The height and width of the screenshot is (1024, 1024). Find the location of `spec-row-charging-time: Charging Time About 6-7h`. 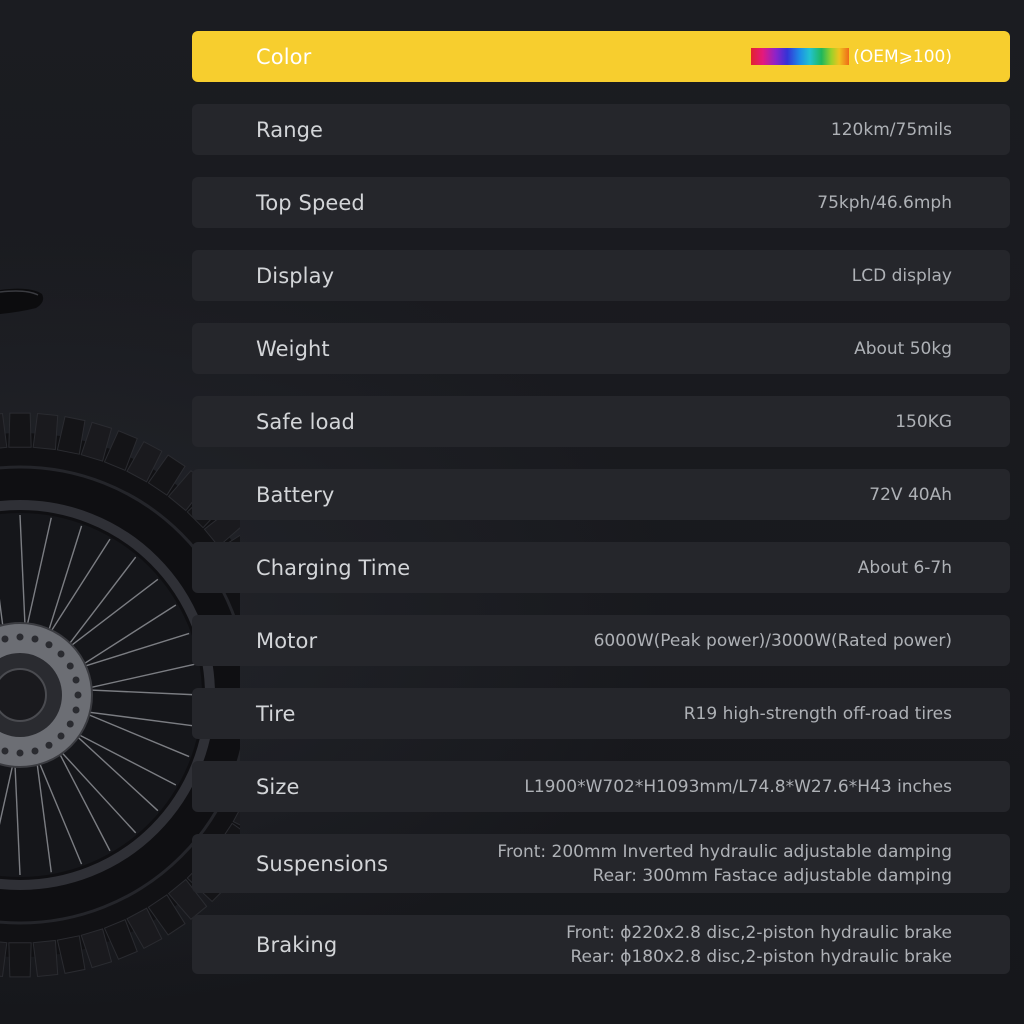

spec-row-charging-time: Charging Time About 6-7h is located at coordinates (601, 567).